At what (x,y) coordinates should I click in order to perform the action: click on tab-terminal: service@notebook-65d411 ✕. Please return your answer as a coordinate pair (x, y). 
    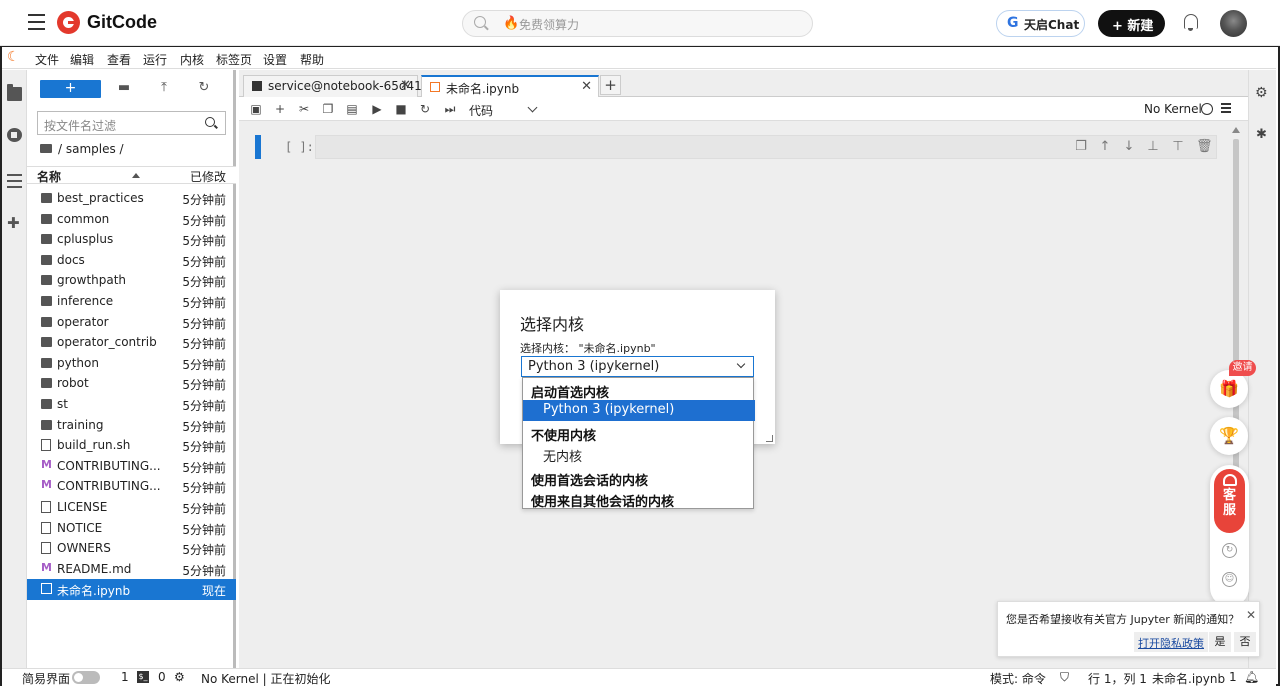
    Looking at the image, I should click on (336, 86).